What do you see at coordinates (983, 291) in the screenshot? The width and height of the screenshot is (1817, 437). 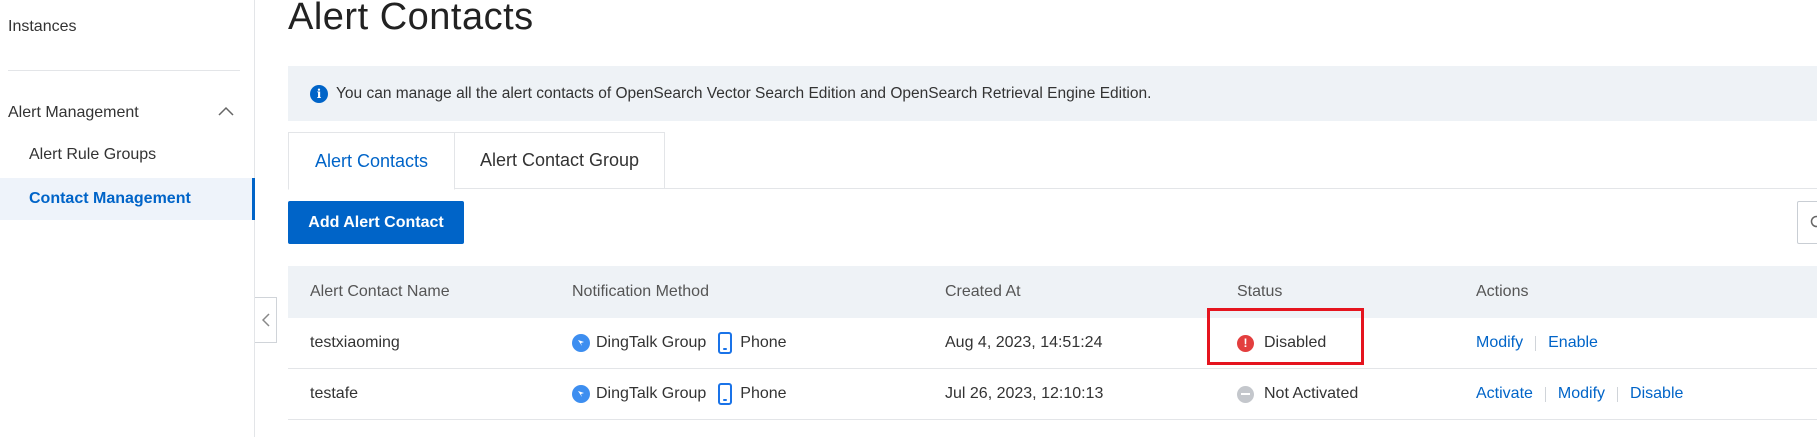 I see `header-created: Created At` at bounding box center [983, 291].